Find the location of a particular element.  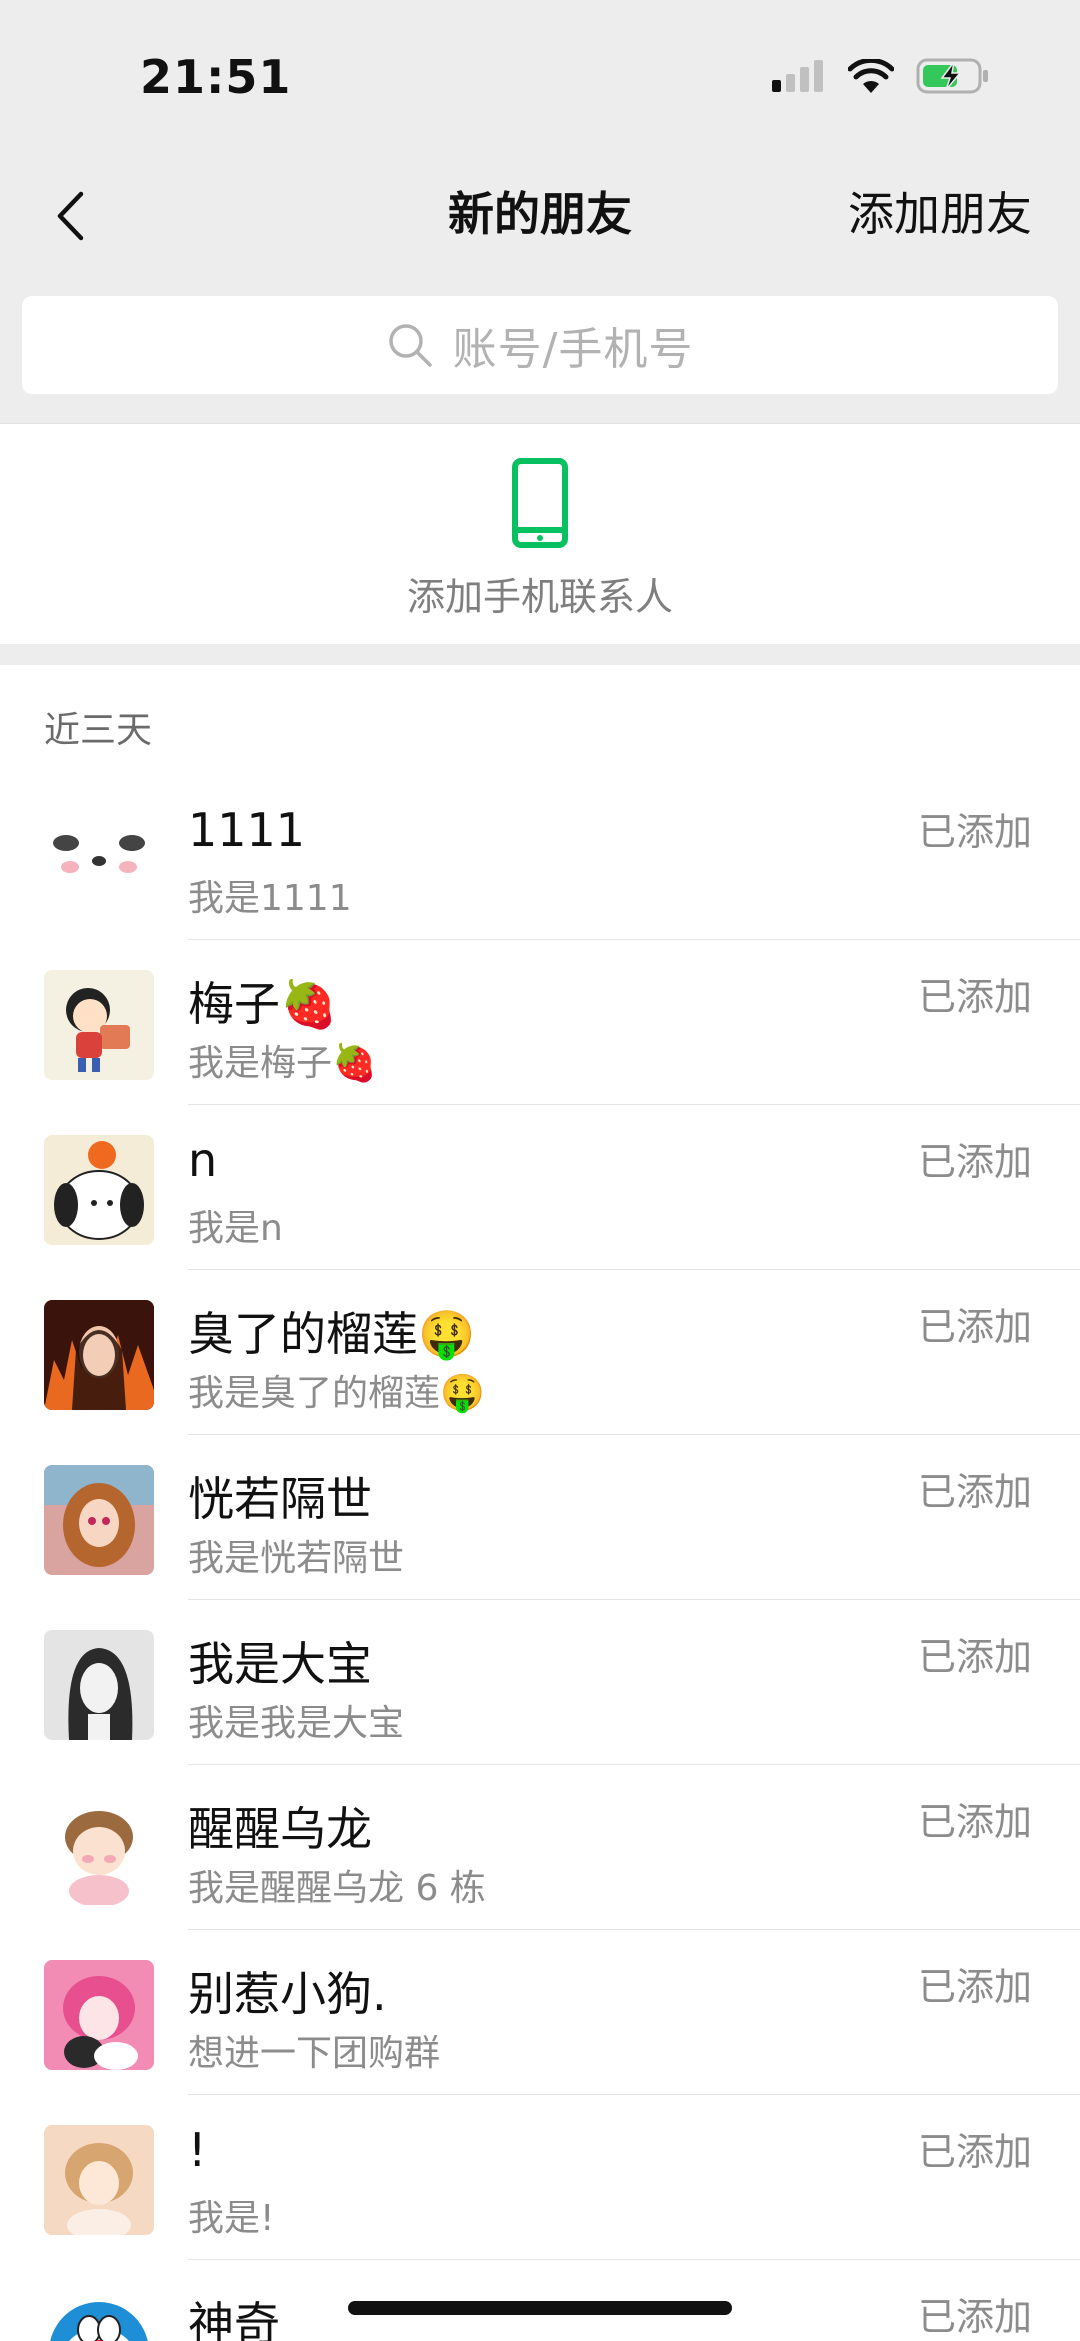

wifi-icon is located at coordinates (871, 77).